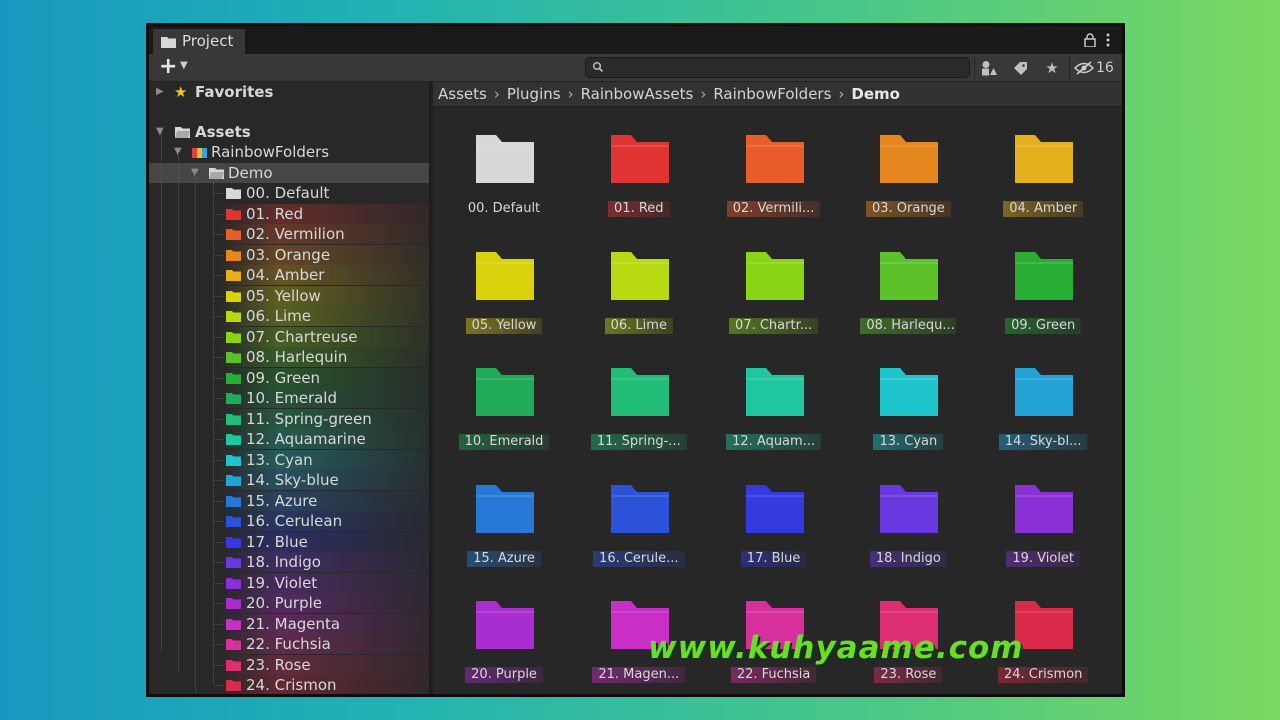 The height and width of the screenshot is (720, 1280). I want to click on breadcrumb-item: RainbowAssets, so click(637, 94).